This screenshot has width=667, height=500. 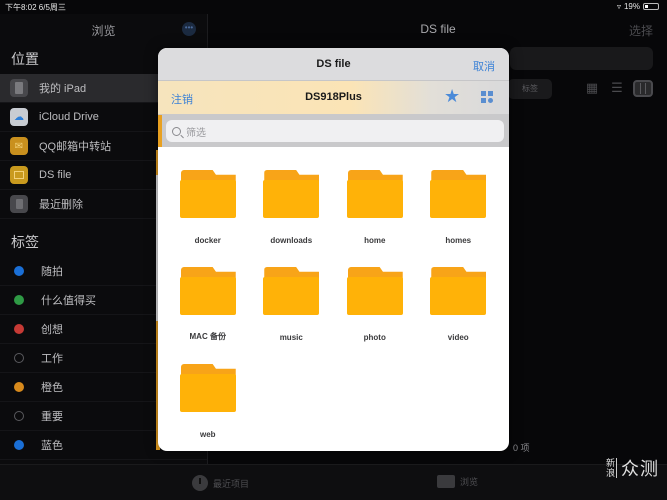 What do you see at coordinates (333, 7) in the screenshot?
I see `status-bar: 下午8:02 6/5周三 ▿ 19%` at bounding box center [333, 7].